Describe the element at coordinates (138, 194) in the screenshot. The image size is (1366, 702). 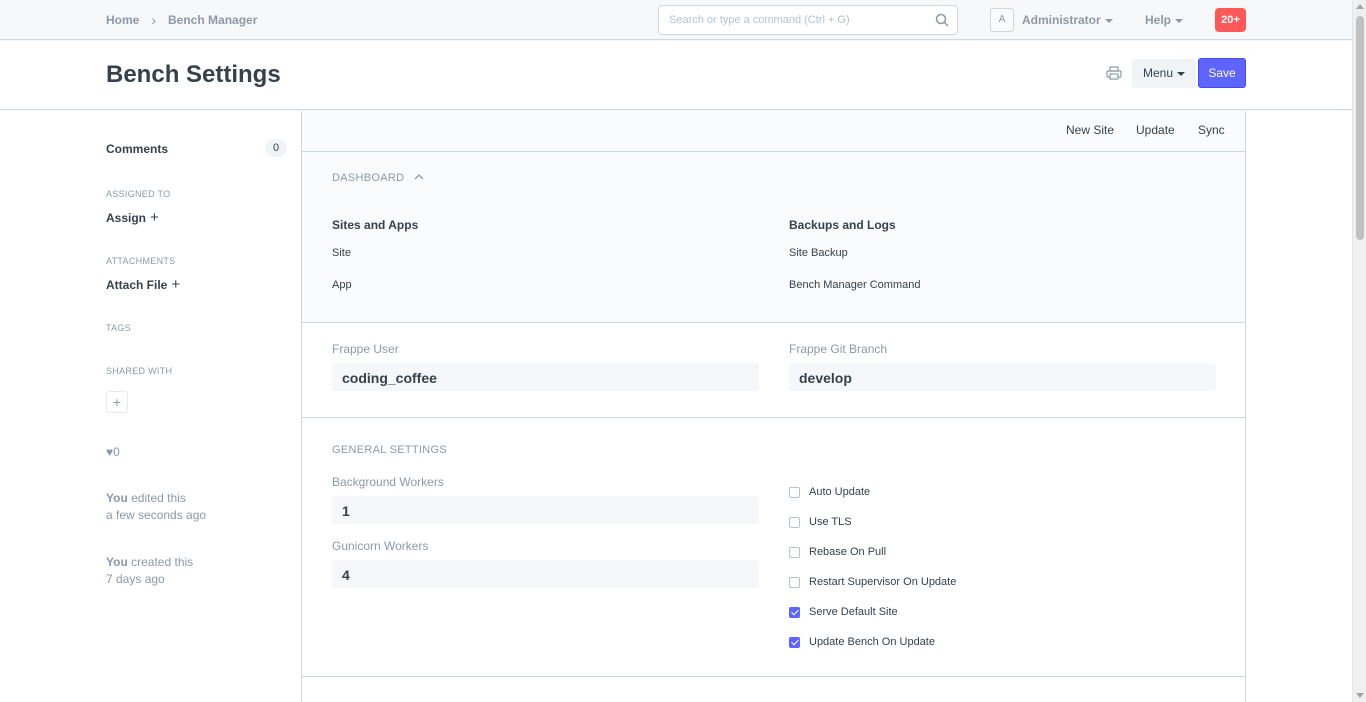
I see `assigned-to-label: ASSIGNED TO` at that location.